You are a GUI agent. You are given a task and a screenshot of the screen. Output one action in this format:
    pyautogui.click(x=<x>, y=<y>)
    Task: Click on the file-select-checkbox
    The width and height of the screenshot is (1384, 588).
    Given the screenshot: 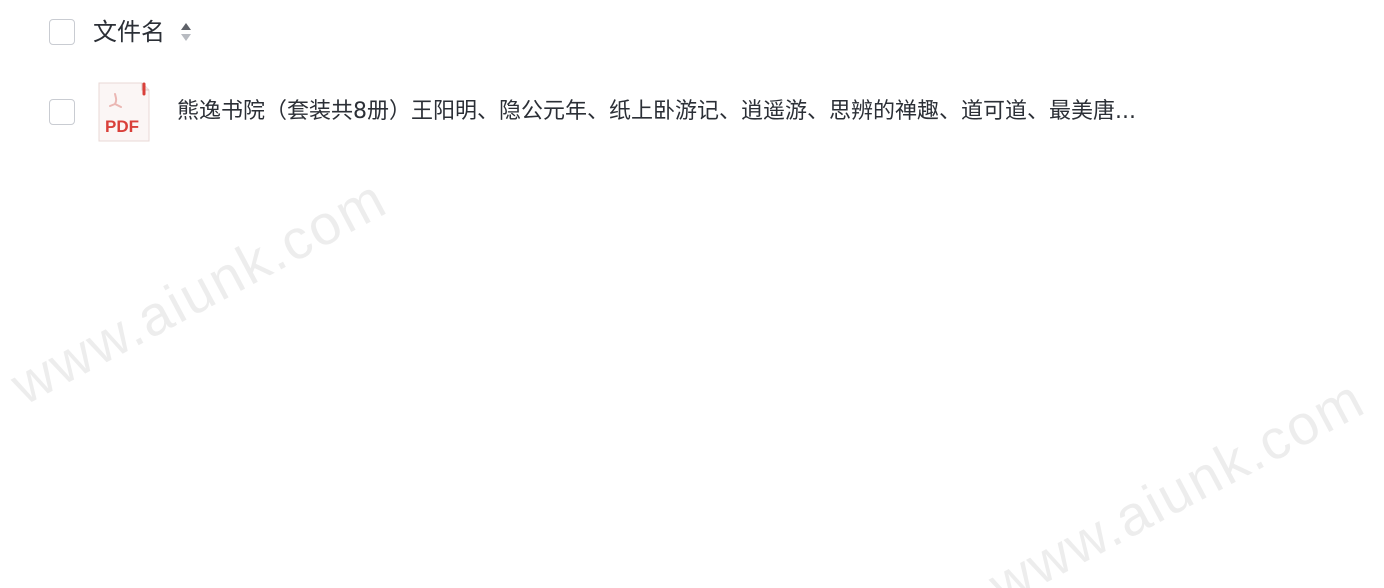 What is the action you would take?
    pyautogui.click(x=62, y=112)
    